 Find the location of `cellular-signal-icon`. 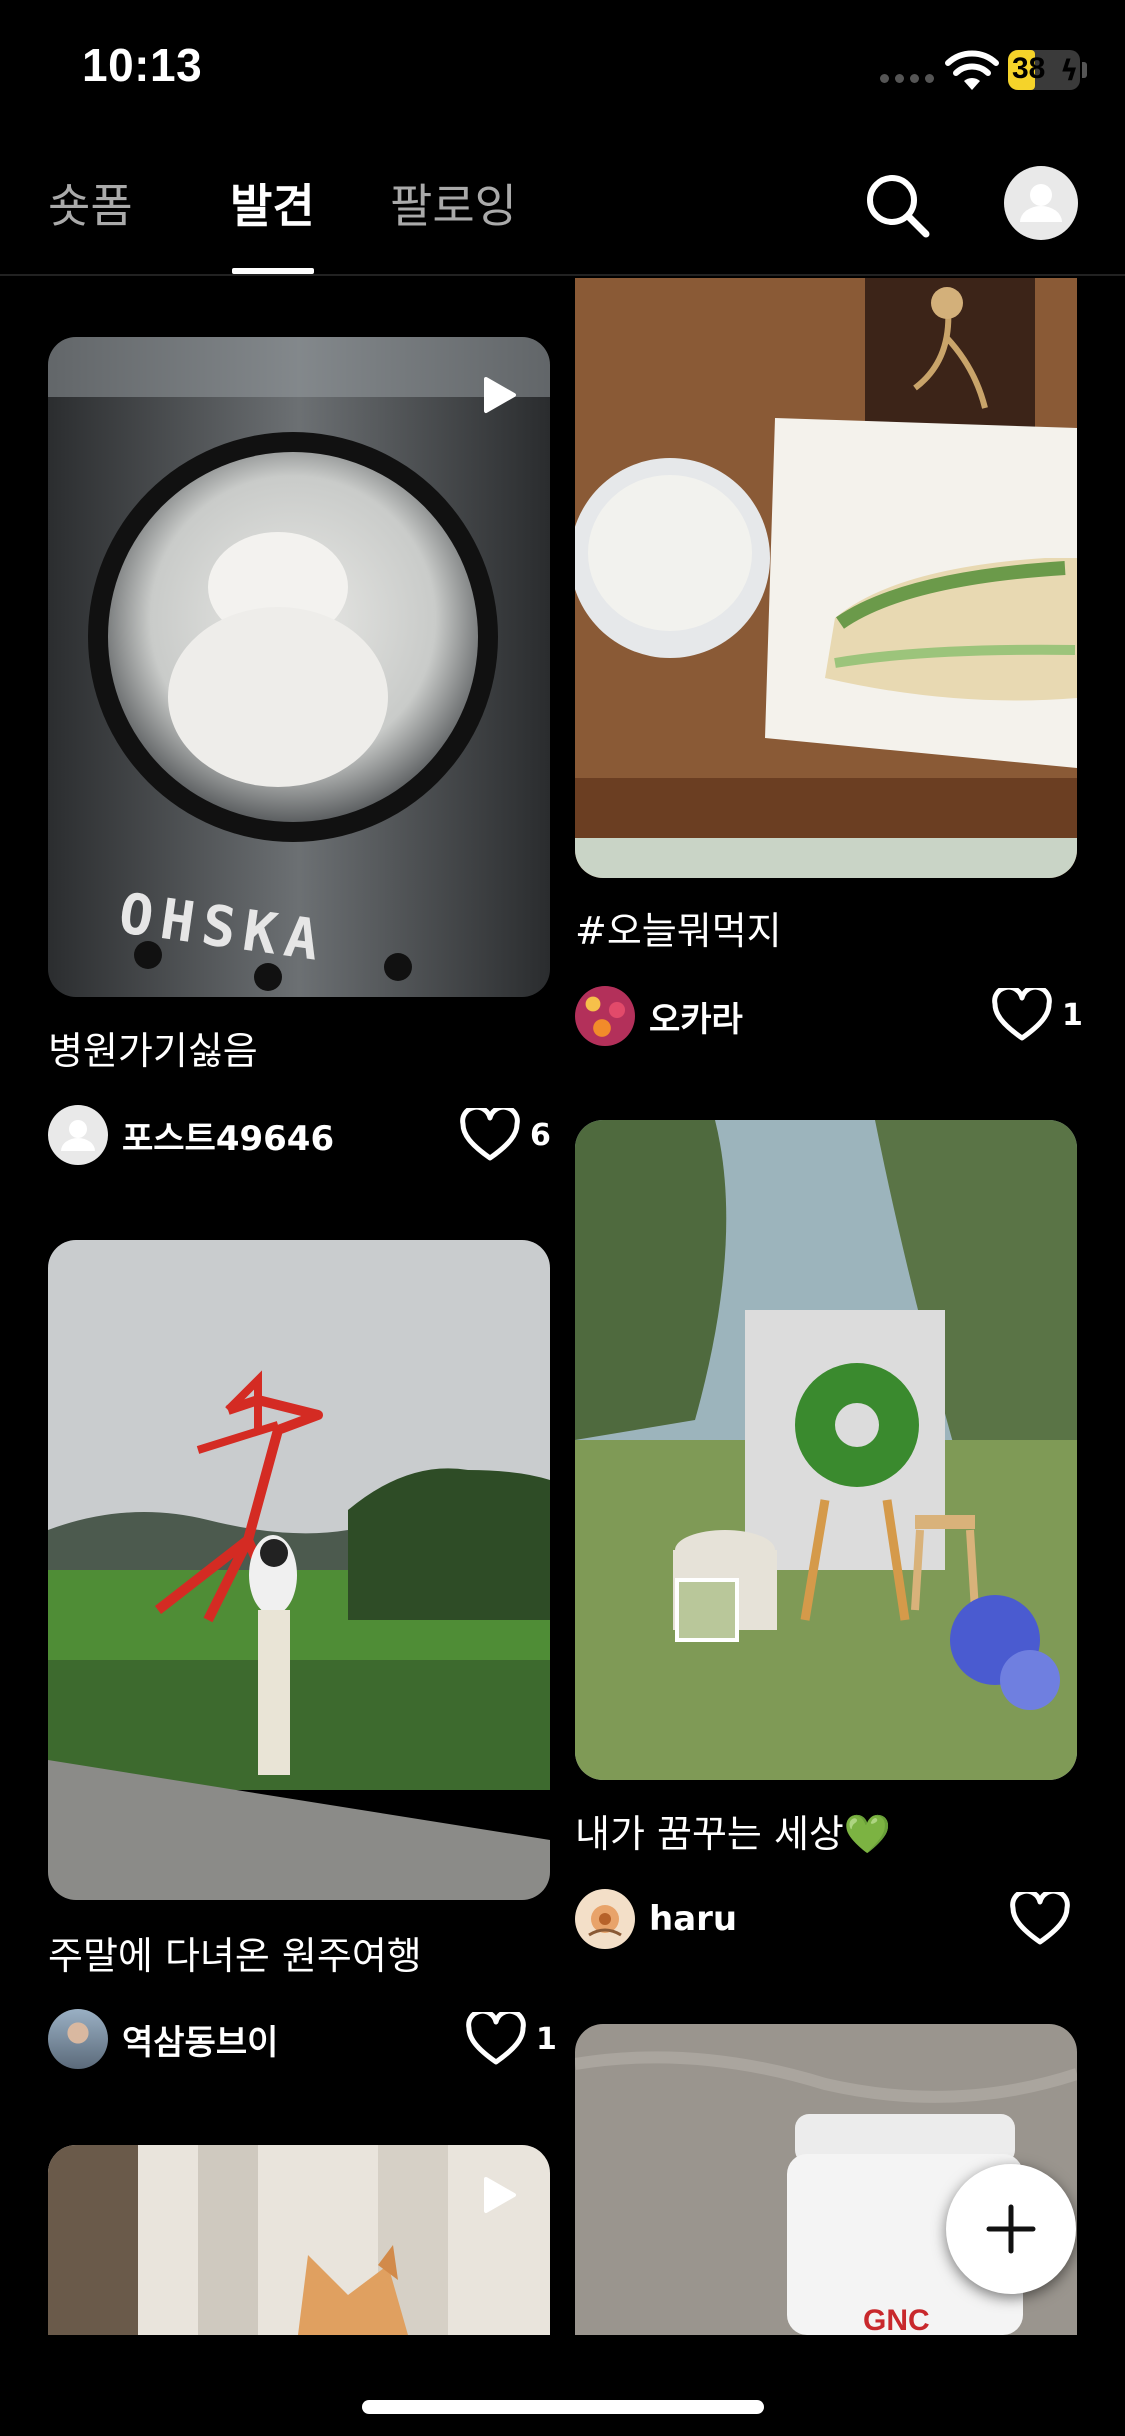

cellular-signal-icon is located at coordinates (907, 78).